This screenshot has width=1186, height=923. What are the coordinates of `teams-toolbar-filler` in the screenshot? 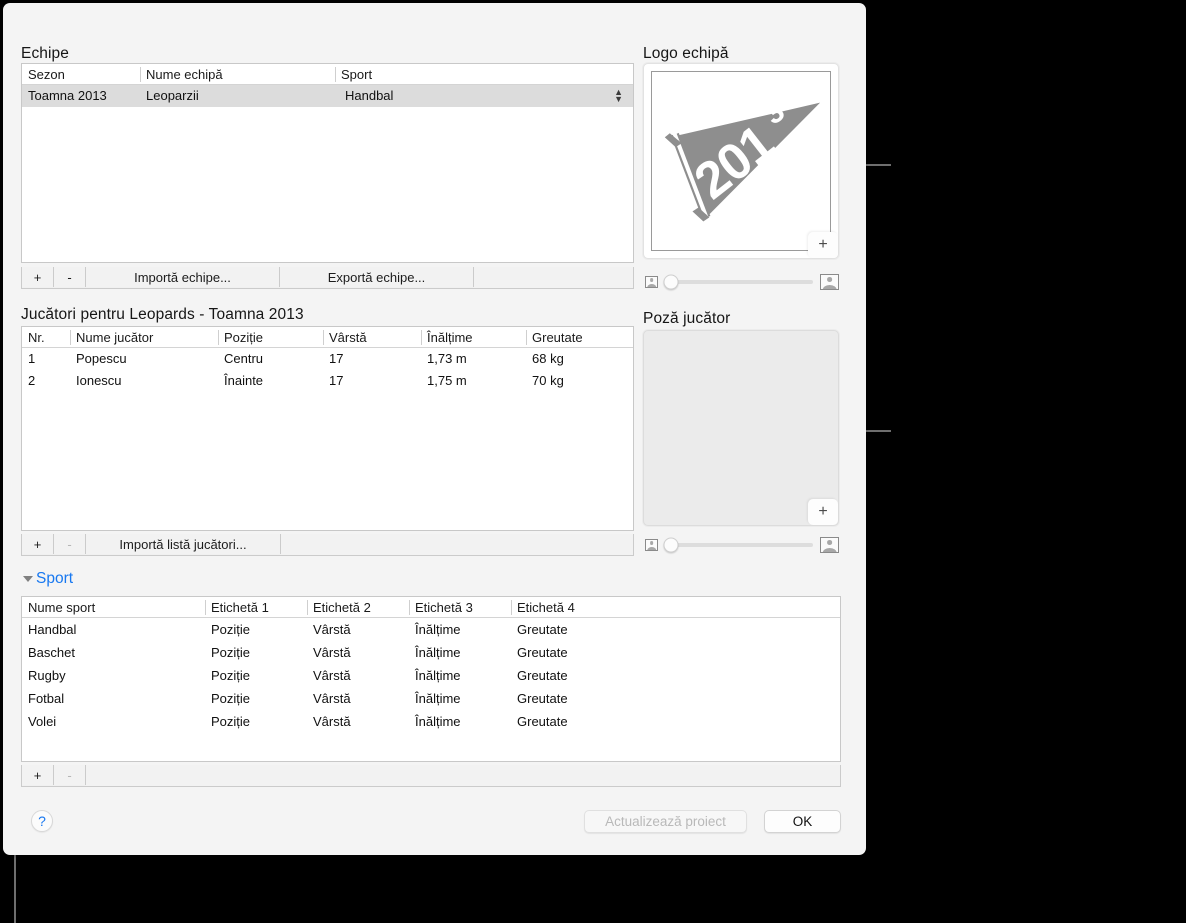 It's located at (553, 277).